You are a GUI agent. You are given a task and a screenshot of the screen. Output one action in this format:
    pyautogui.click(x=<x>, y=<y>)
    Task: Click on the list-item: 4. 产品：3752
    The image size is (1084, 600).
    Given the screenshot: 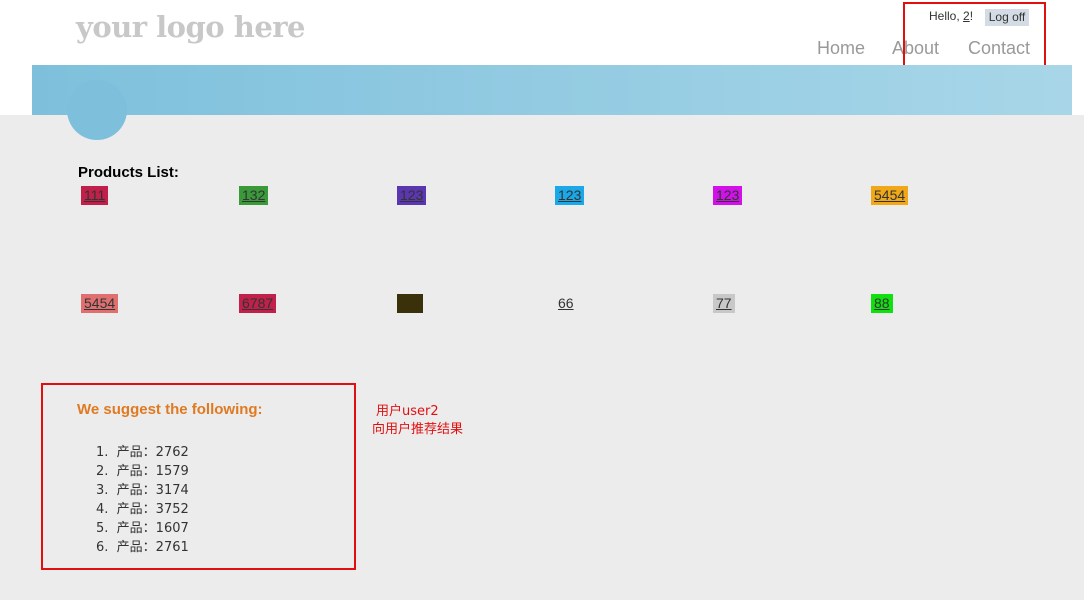 What is the action you would take?
    pyautogui.click(x=142, y=509)
    